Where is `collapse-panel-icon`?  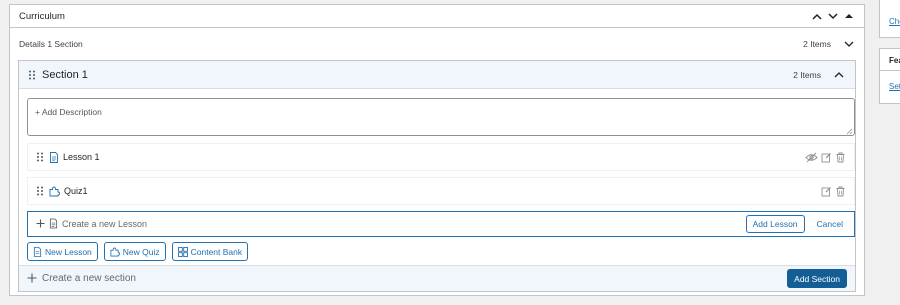
collapse-panel-icon is located at coordinates (849, 16).